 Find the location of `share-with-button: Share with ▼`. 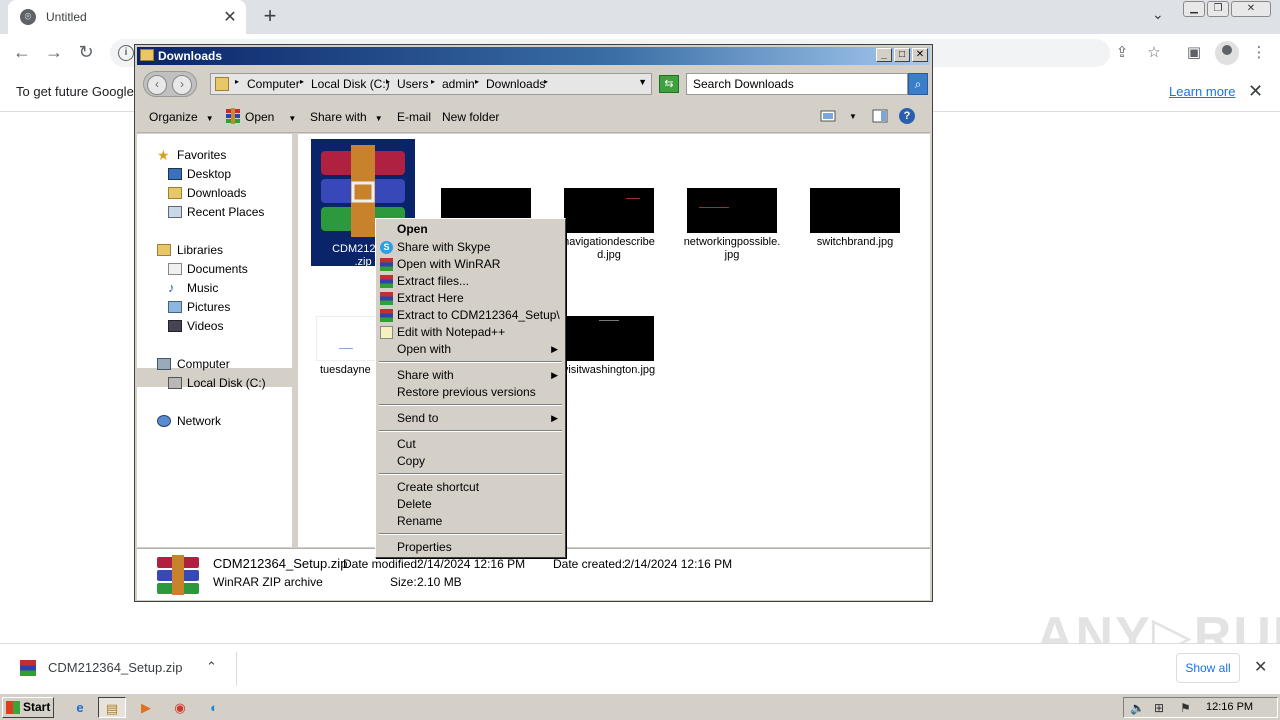

share-with-button: Share with ▼ is located at coordinates (346, 117).